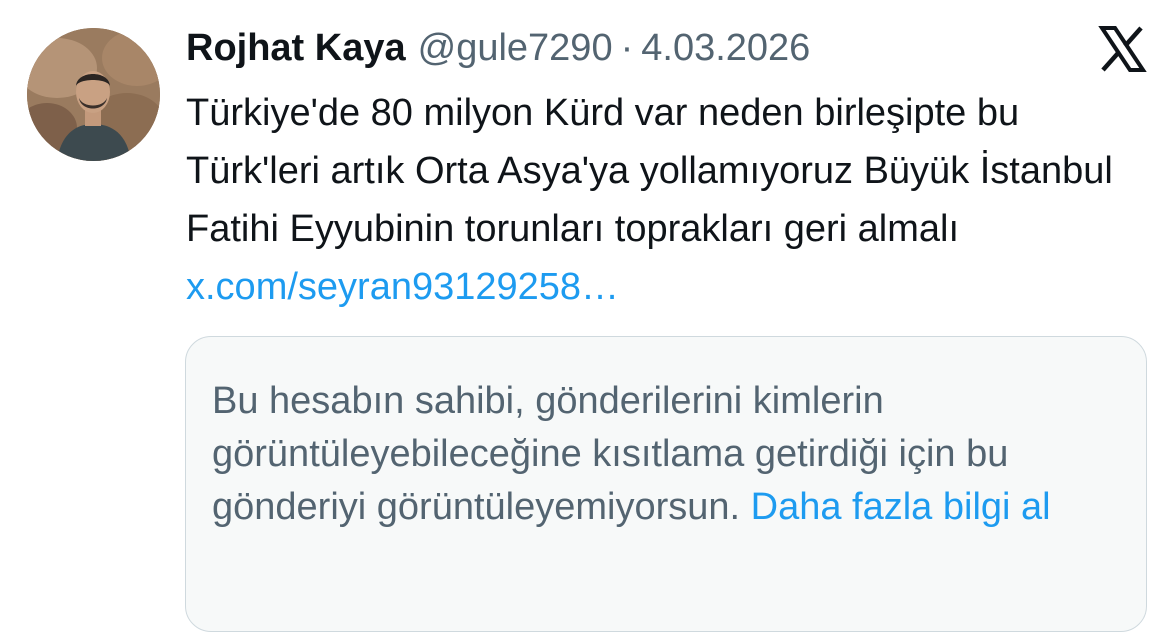 This screenshot has height=636, width=1150. What do you see at coordinates (725, 48) in the screenshot?
I see `tweet-date: 4.03.2026` at bounding box center [725, 48].